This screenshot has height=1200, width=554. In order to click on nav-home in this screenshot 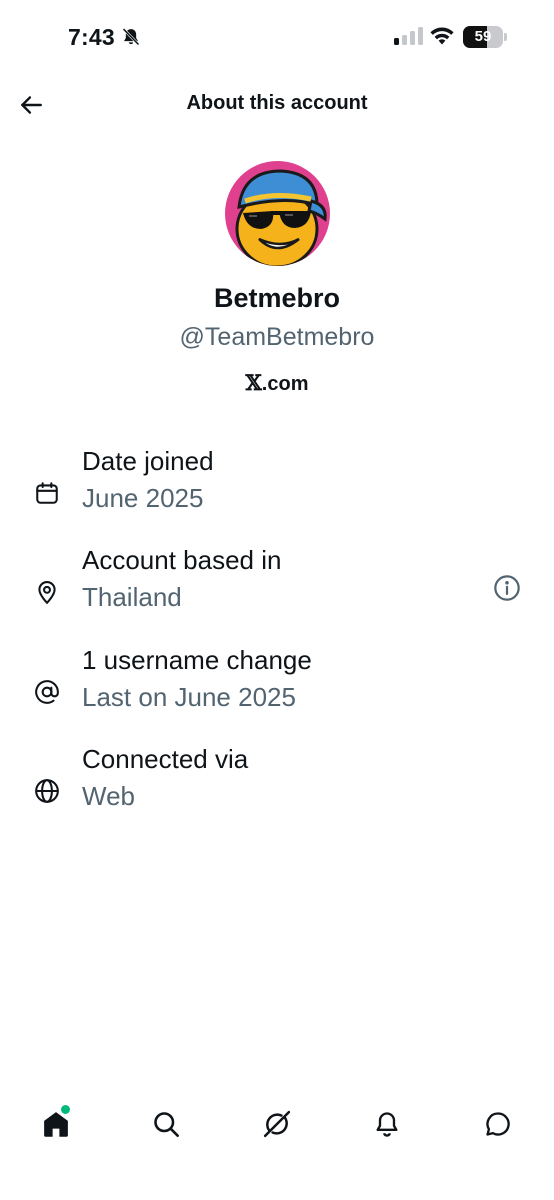, I will do `click(56, 1124)`.